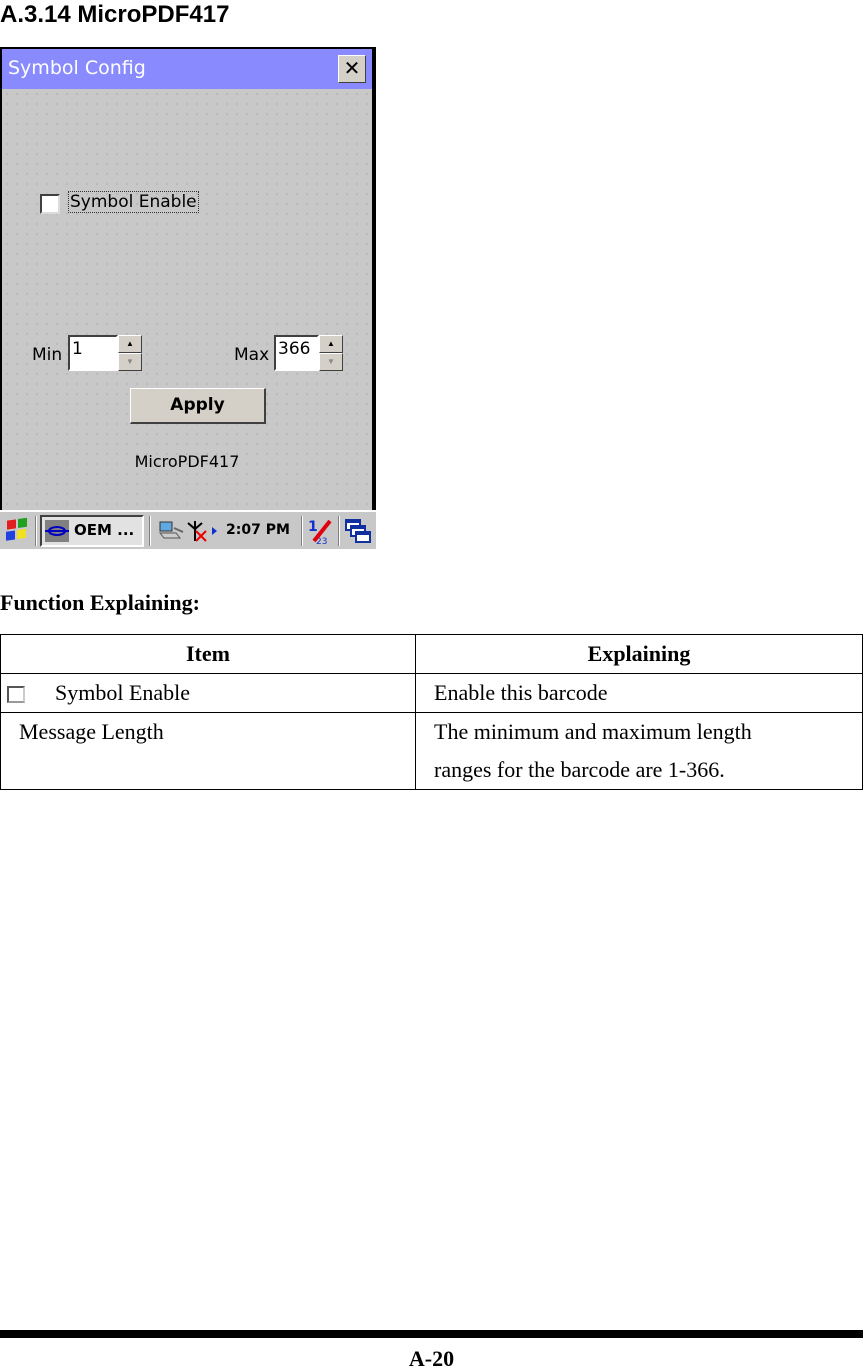 This screenshot has height=1372, width=863. Describe the element at coordinates (431, 1358) in the screenshot. I see `page-number: A-20` at that location.